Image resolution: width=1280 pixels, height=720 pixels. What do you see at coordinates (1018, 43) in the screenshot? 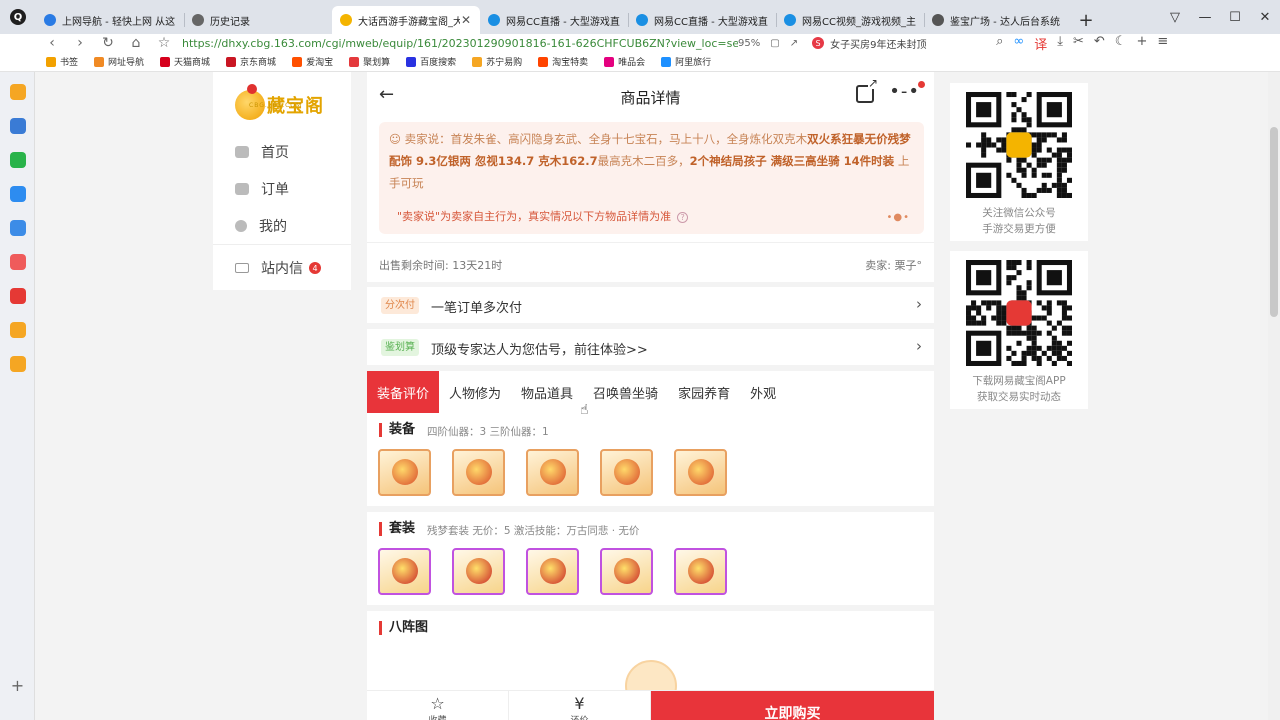
I see `extension-icon: ∞` at bounding box center [1018, 43].